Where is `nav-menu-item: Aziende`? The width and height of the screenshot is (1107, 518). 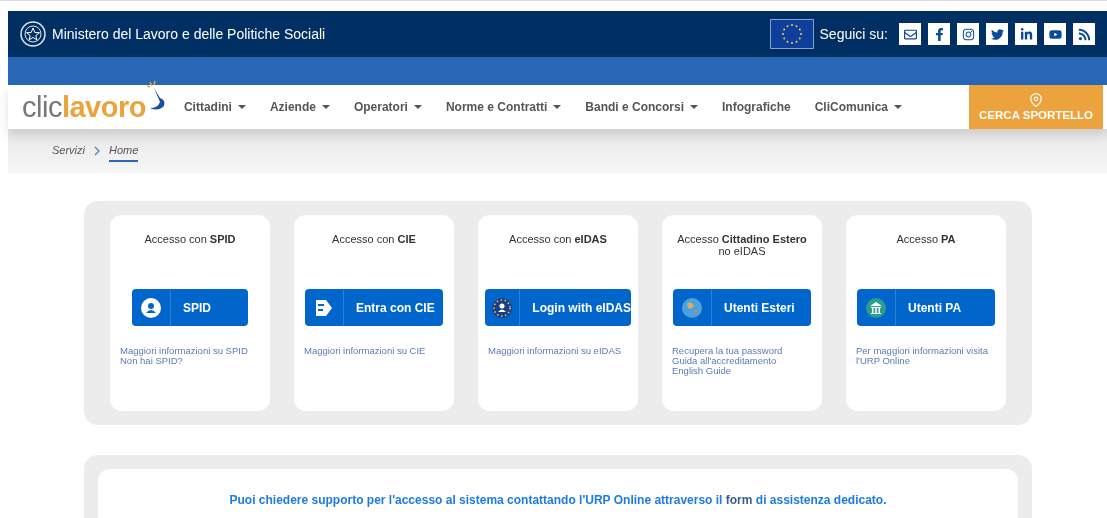 nav-menu-item: Aziende is located at coordinates (299, 107).